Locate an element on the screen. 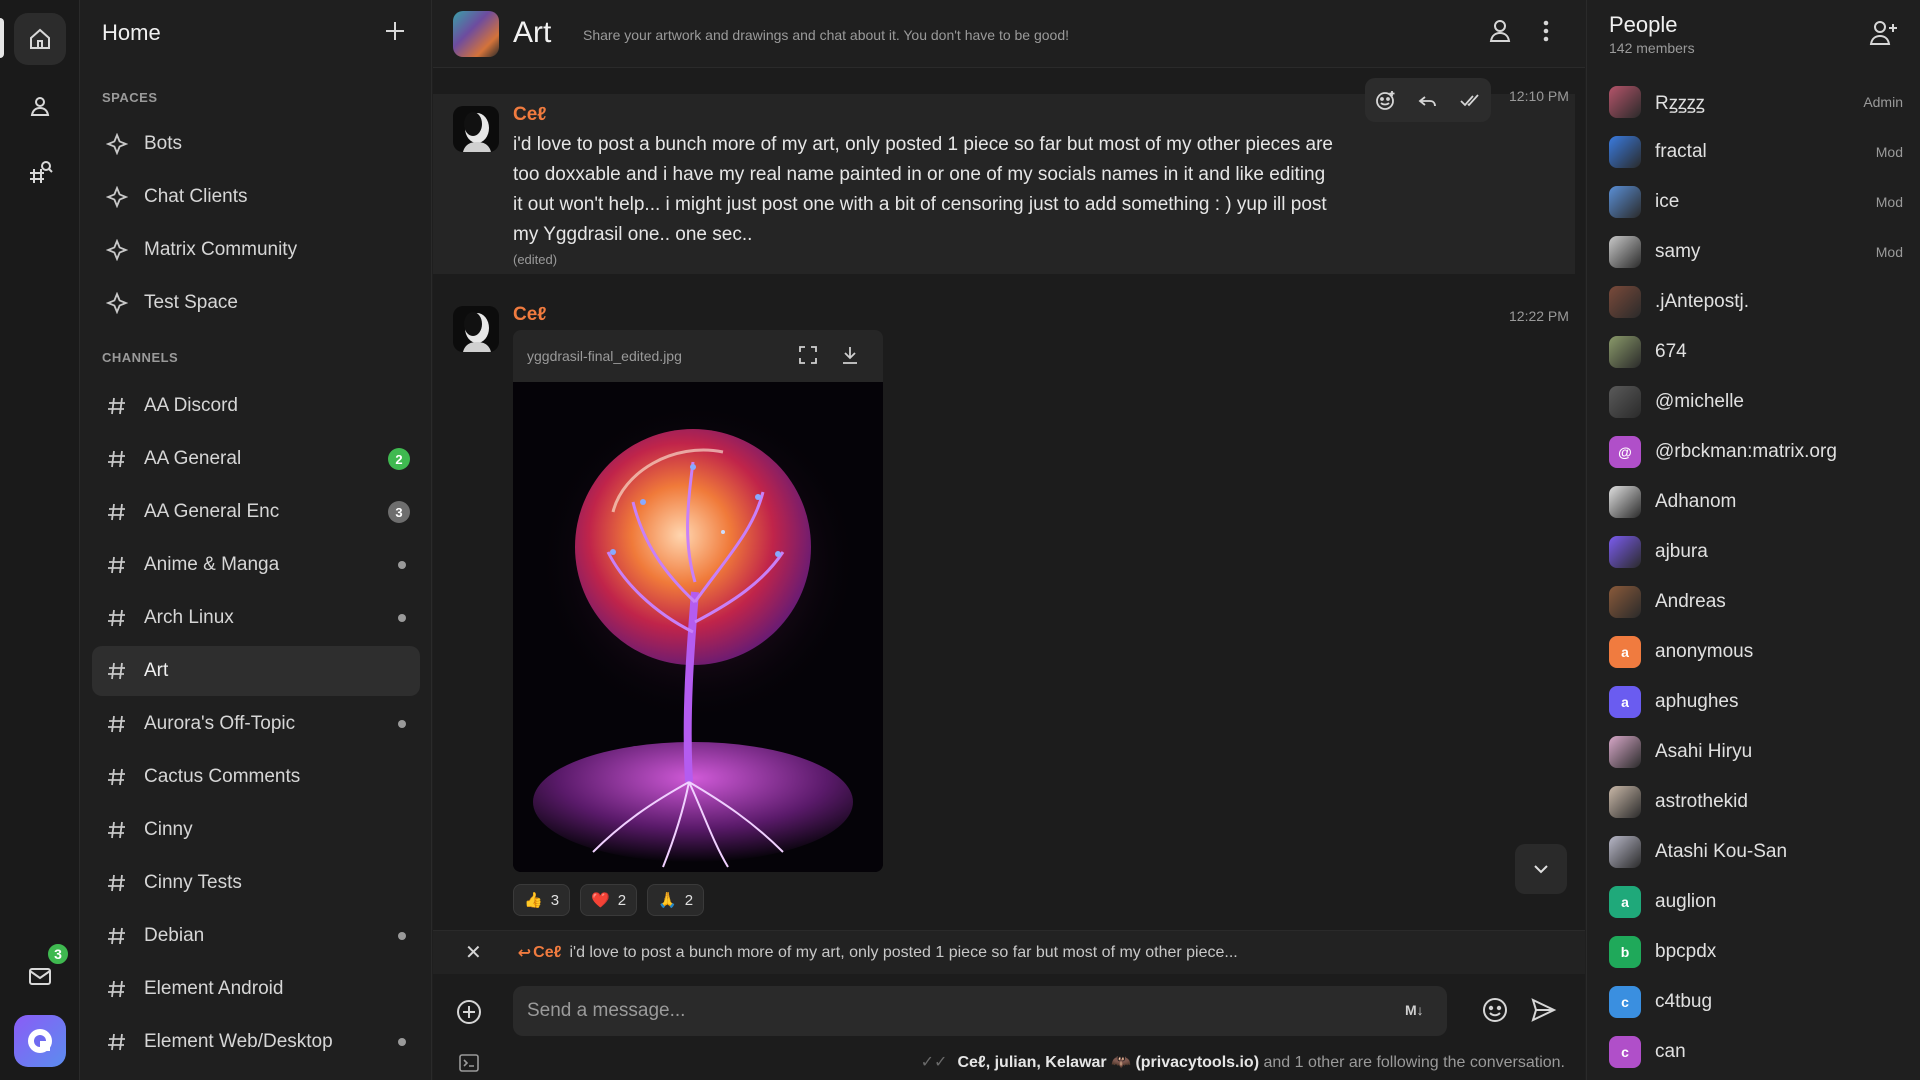  channel-item: Debian is located at coordinates (256, 936).